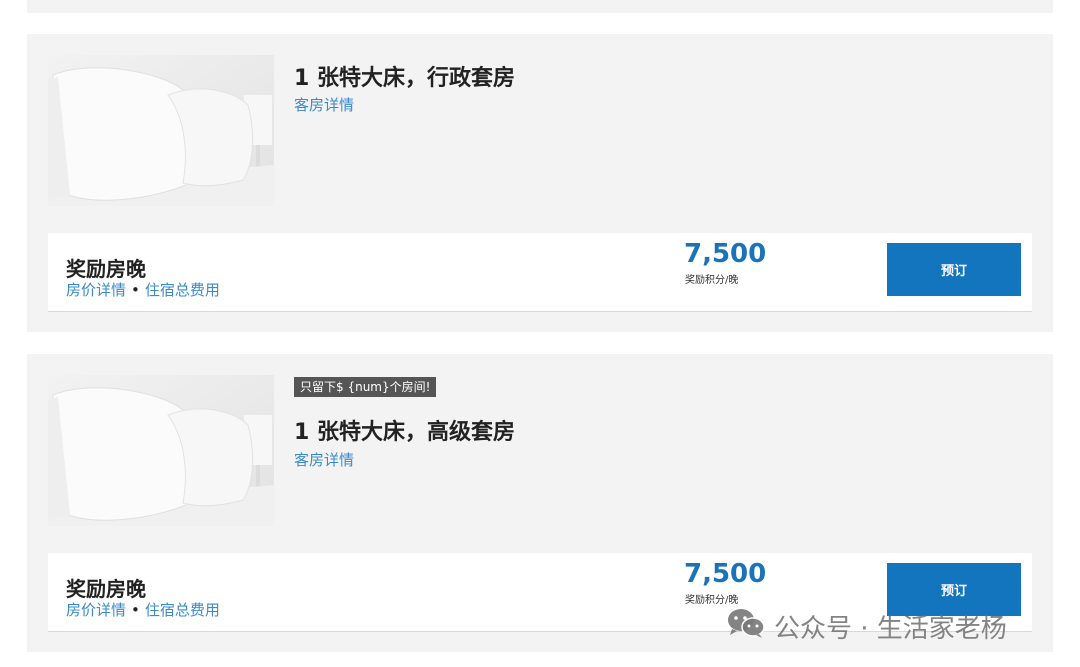 This screenshot has width=1080, height=667. I want to click on wechat-icon, so click(750, 626).